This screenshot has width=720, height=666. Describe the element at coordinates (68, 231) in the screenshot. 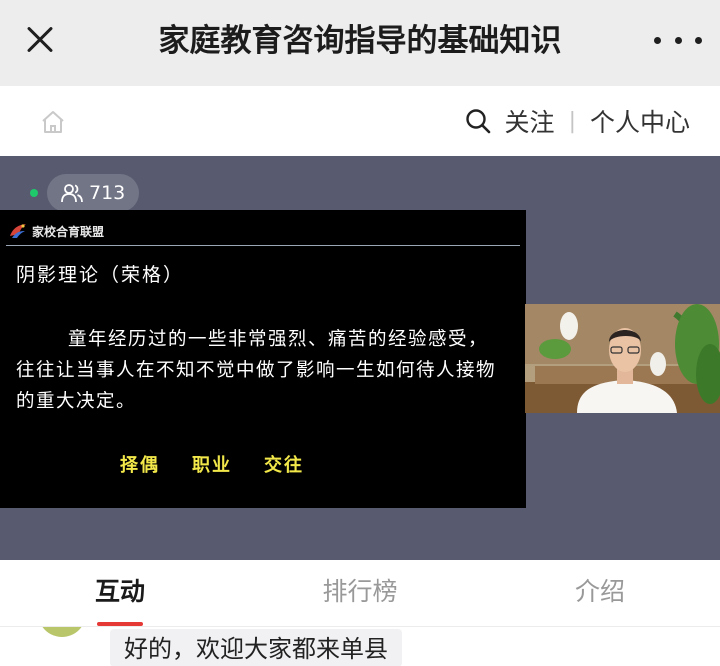

I see `slide-brand-text: 家校合育联盟` at that location.